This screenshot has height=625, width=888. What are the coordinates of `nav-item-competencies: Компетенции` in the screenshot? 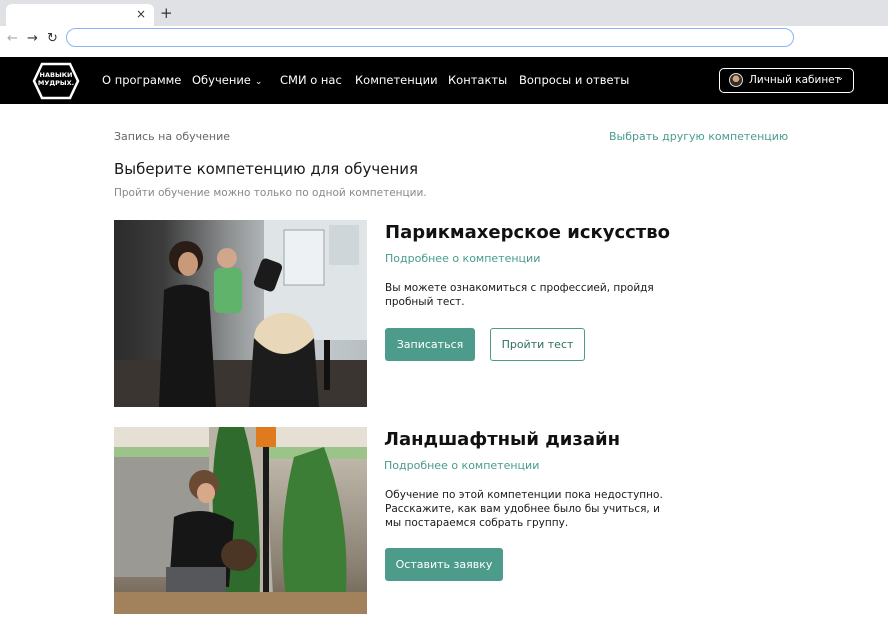 It's located at (396, 80).